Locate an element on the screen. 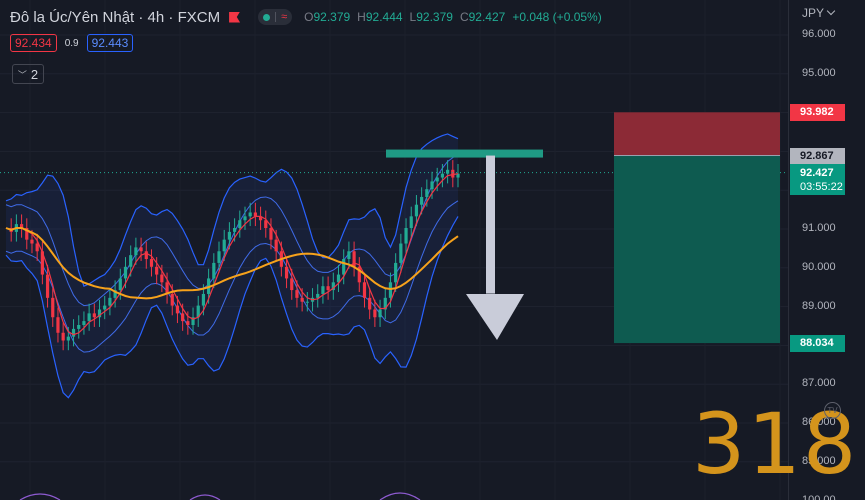  currency-selector: JPY is located at coordinates (813, 13).